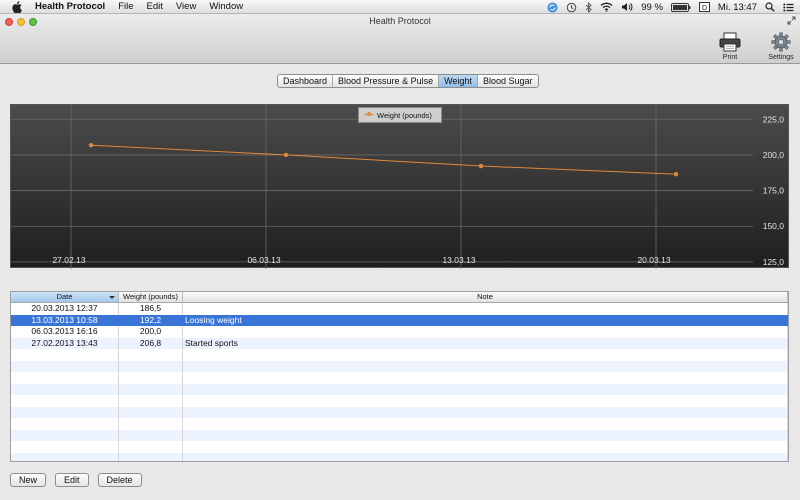 The height and width of the screenshot is (500, 800). Describe the element at coordinates (263, 260) in the screenshot. I see `x-tick-label: 06.03.13` at that location.